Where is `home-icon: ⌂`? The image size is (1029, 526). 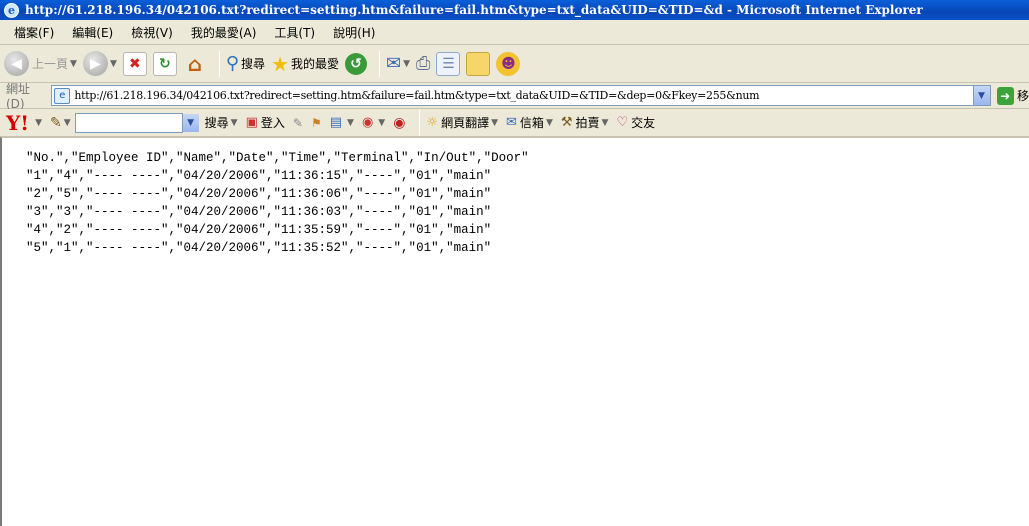
home-icon: ⌂ is located at coordinates (195, 63).